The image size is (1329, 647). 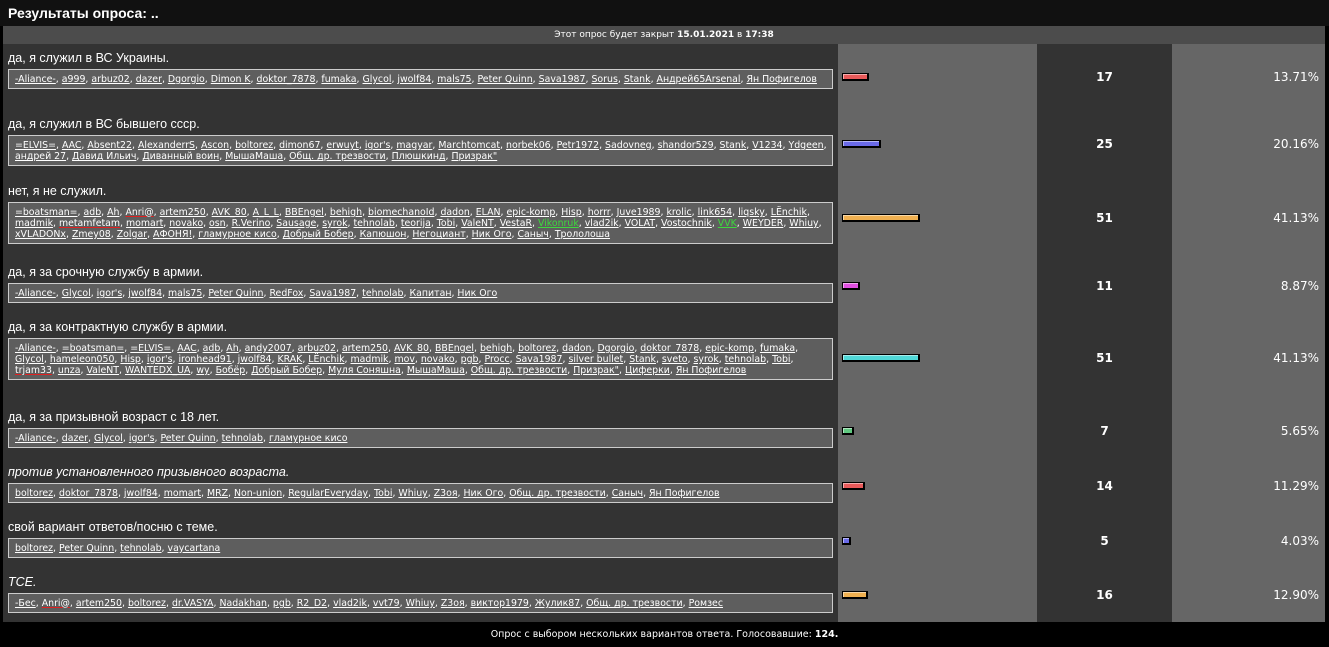 I want to click on voter-link: krolic, so click(x=678, y=212).